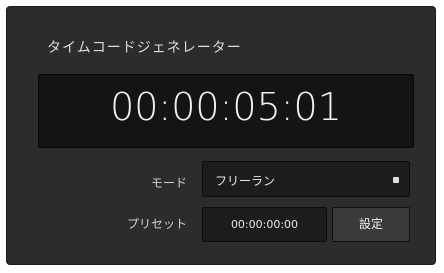  Describe the element at coordinates (264, 224) in the screenshot. I see `preset-timecode-field: 00:00:00:00` at that location.